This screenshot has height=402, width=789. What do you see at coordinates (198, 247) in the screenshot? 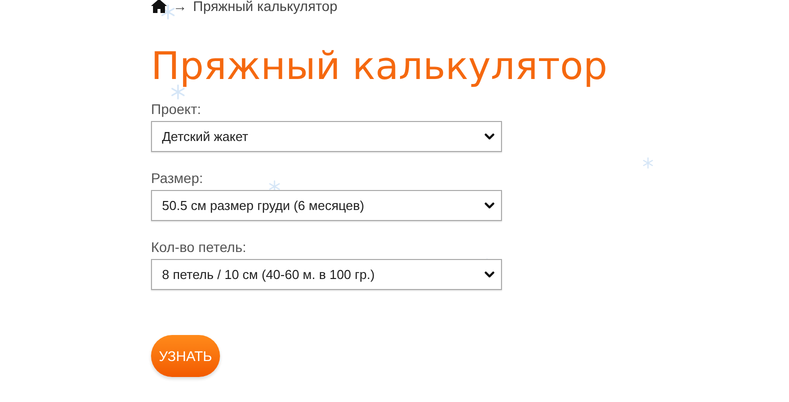
I see `field-label: Кол-во петель:` at bounding box center [198, 247].